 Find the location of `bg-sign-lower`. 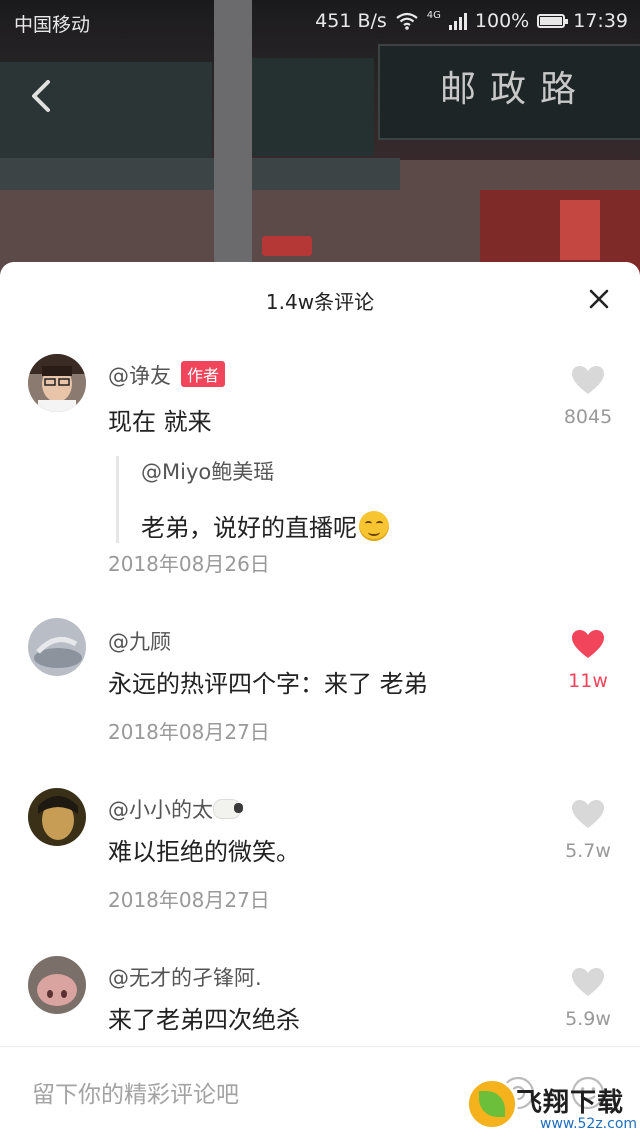

bg-sign-lower is located at coordinates (200, 174).